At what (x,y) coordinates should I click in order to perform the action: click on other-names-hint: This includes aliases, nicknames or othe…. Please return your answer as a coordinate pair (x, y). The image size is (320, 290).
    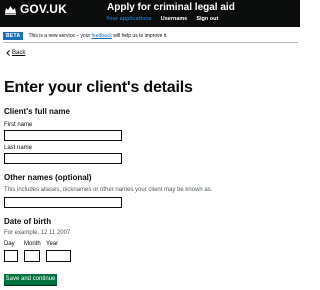
    Looking at the image, I should click on (108, 190).